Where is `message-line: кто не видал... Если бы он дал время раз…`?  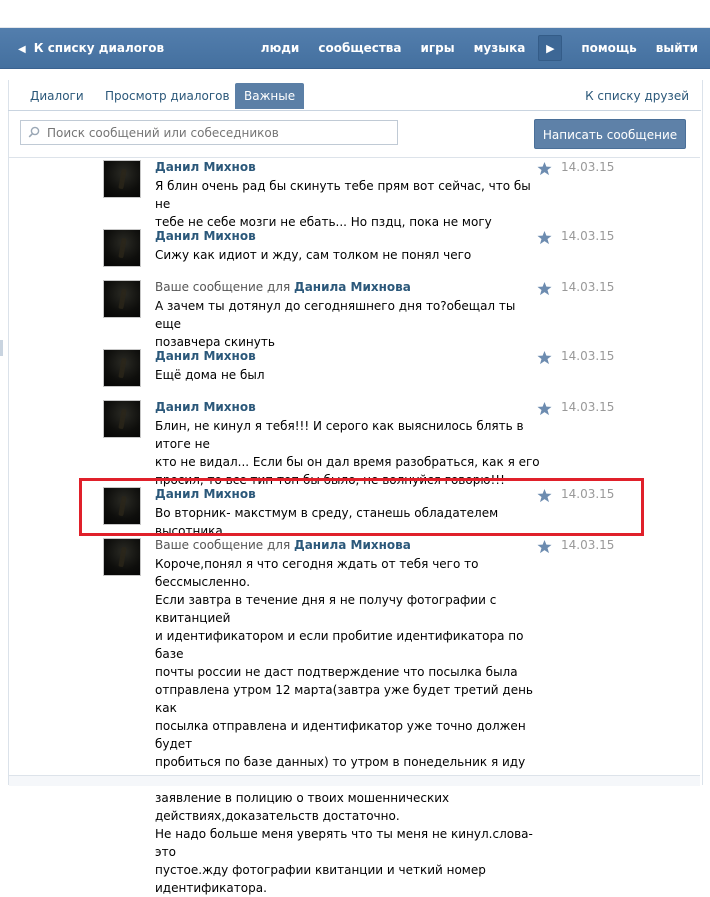 message-line: кто не видал... Если бы он дал время раз… is located at coordinates (347, 462).